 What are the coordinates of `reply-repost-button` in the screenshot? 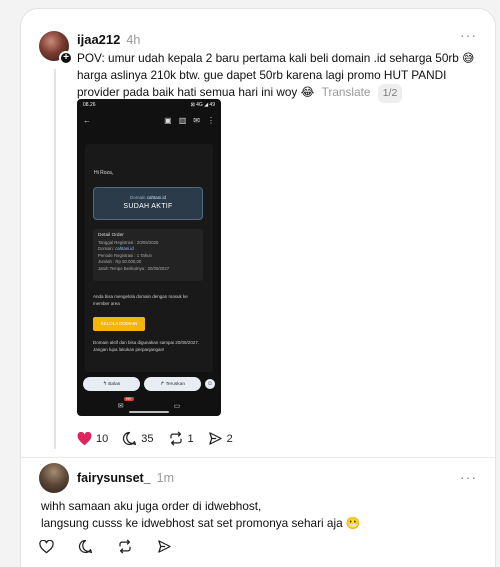 It's located at (127, 546).